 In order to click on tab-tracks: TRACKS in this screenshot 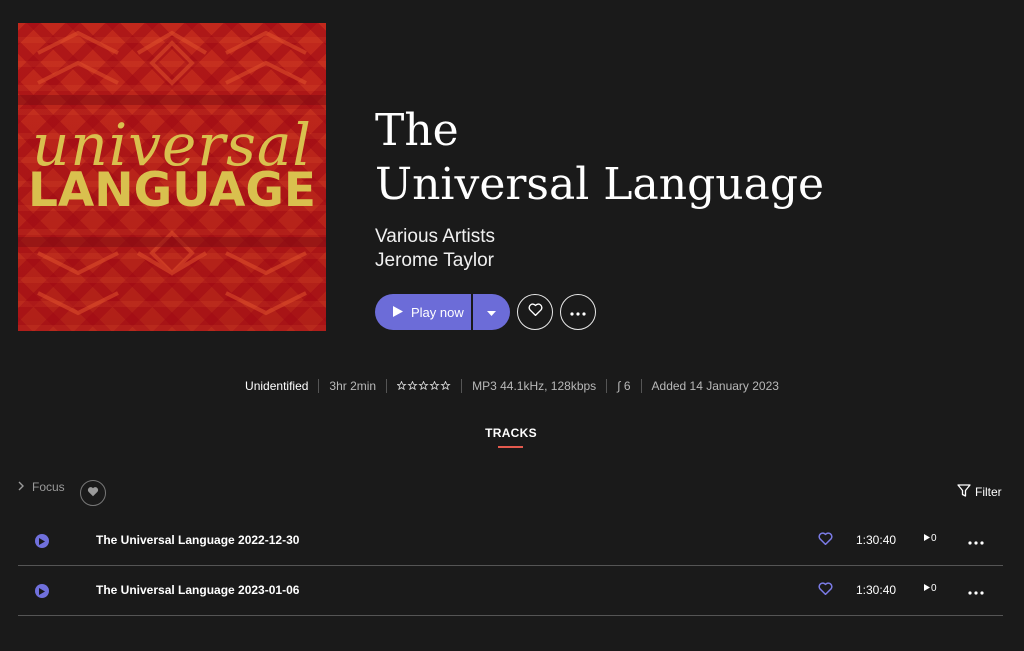, I will do `click(511, 433)`.